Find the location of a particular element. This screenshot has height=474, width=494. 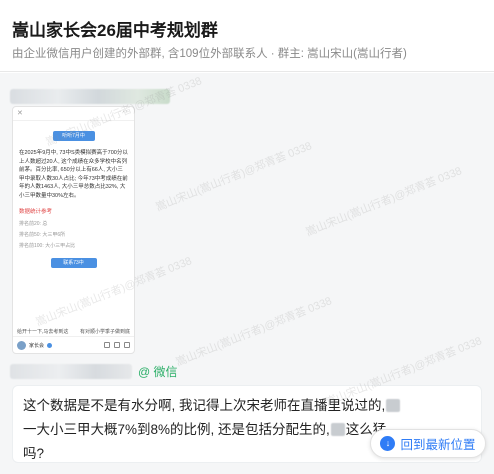

image-footer: 家长会 is located at coordinates (73, 344).